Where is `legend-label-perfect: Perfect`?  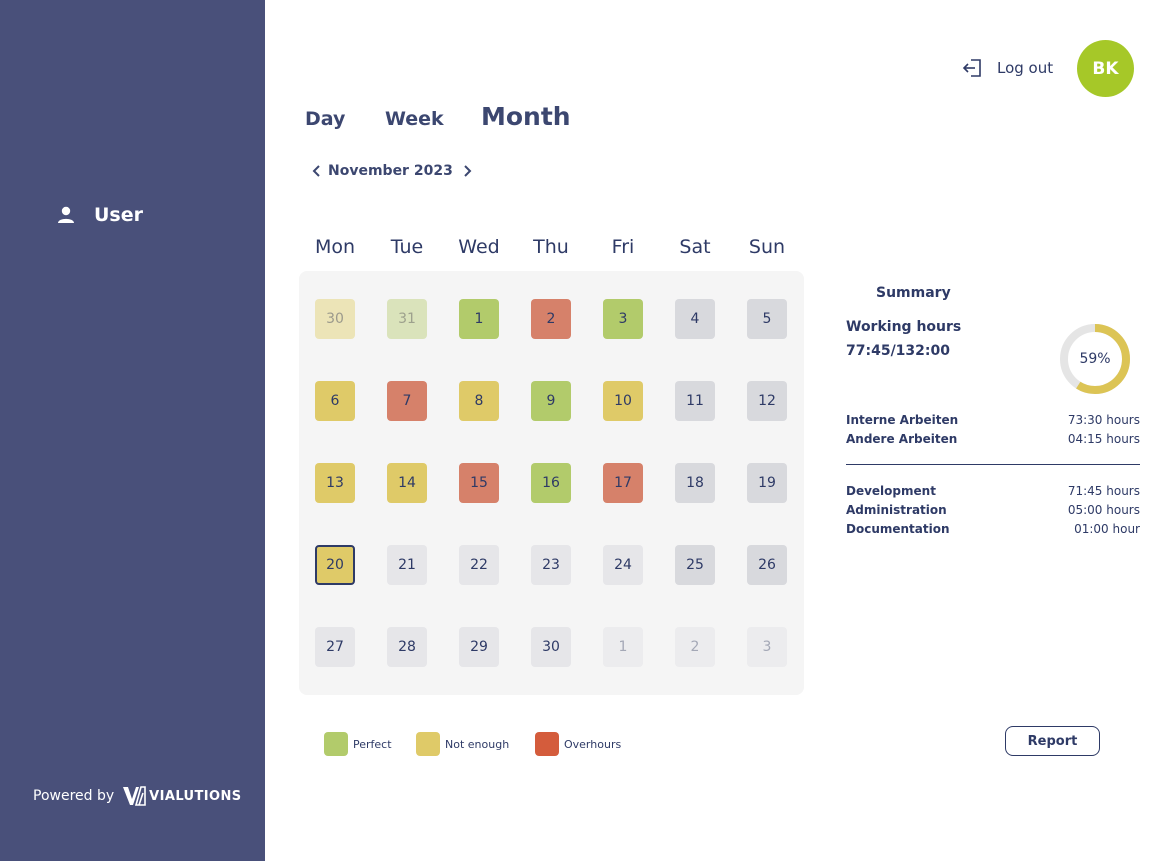 legend-label-perfect: Perfect is located at coordinates (372, 744).